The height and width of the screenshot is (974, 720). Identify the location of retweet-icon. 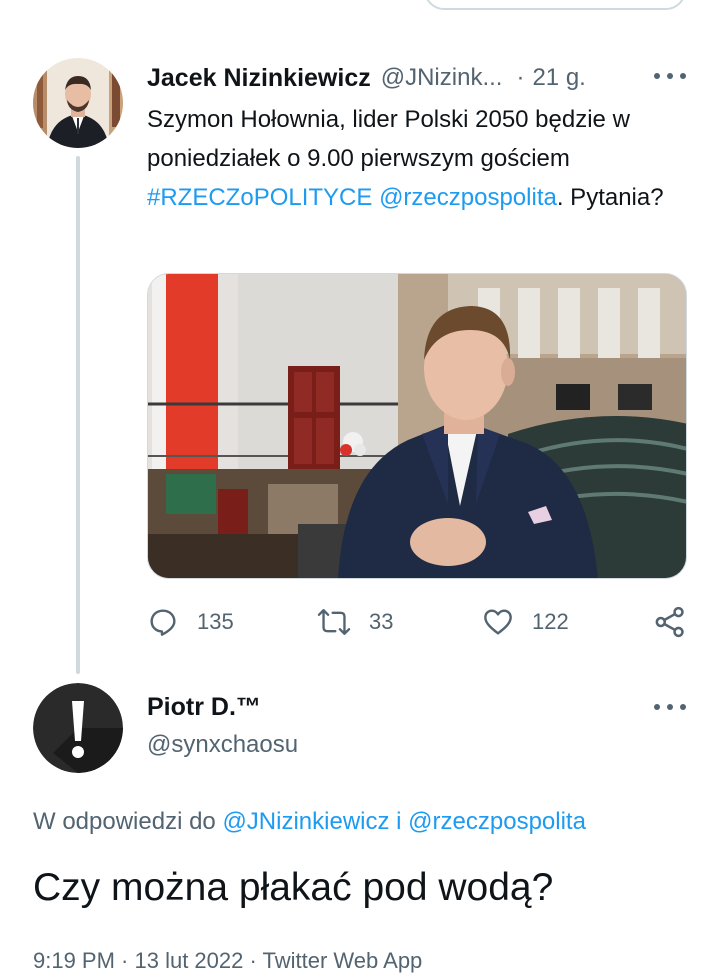
(334, 622).